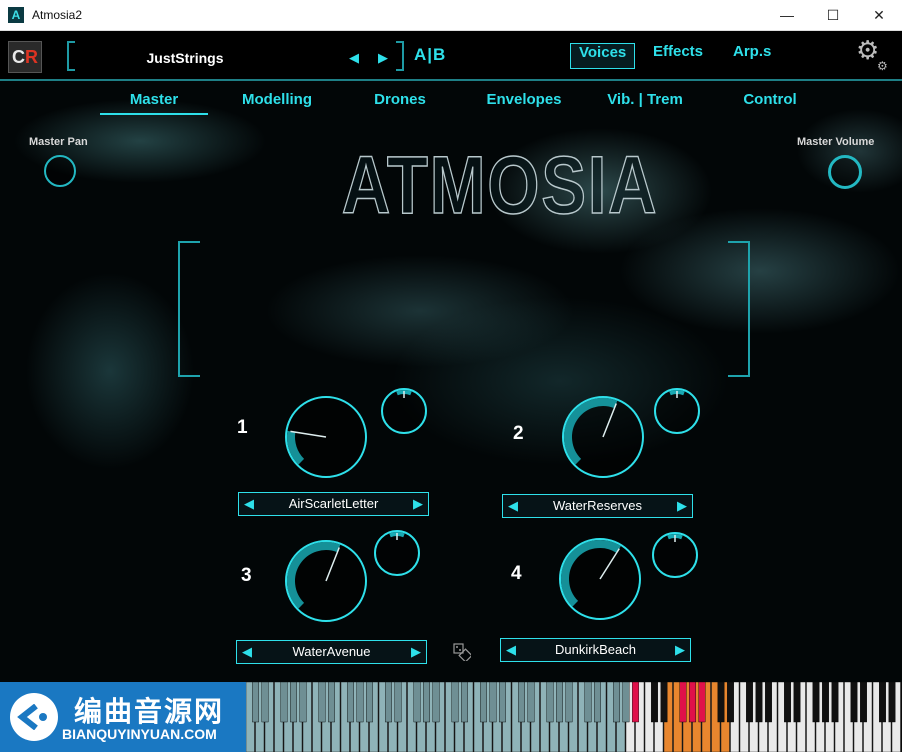 Image resolution: width=902 pixels, height=752 pixels. What do you see at coordinates (416, 652) in the screenshot?
I see `layer-3-next-button: ▶` at bounding box center [416, 652].